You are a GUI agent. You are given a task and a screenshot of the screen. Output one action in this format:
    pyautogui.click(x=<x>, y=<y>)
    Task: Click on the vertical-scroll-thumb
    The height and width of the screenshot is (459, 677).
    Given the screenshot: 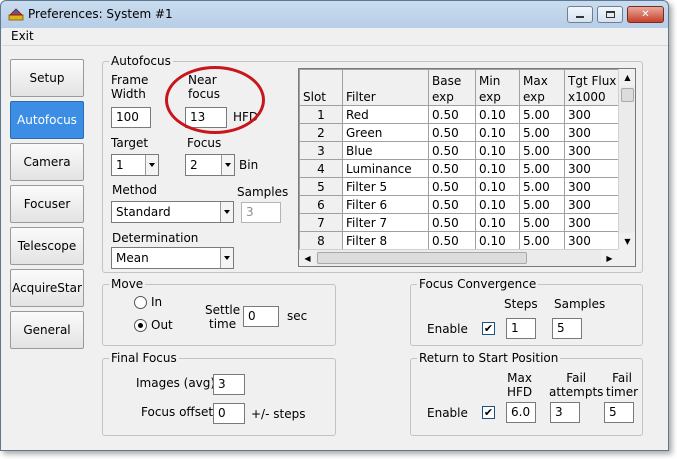 What is the action you would take?
    pyautogui.click(x=627, y=95)
    